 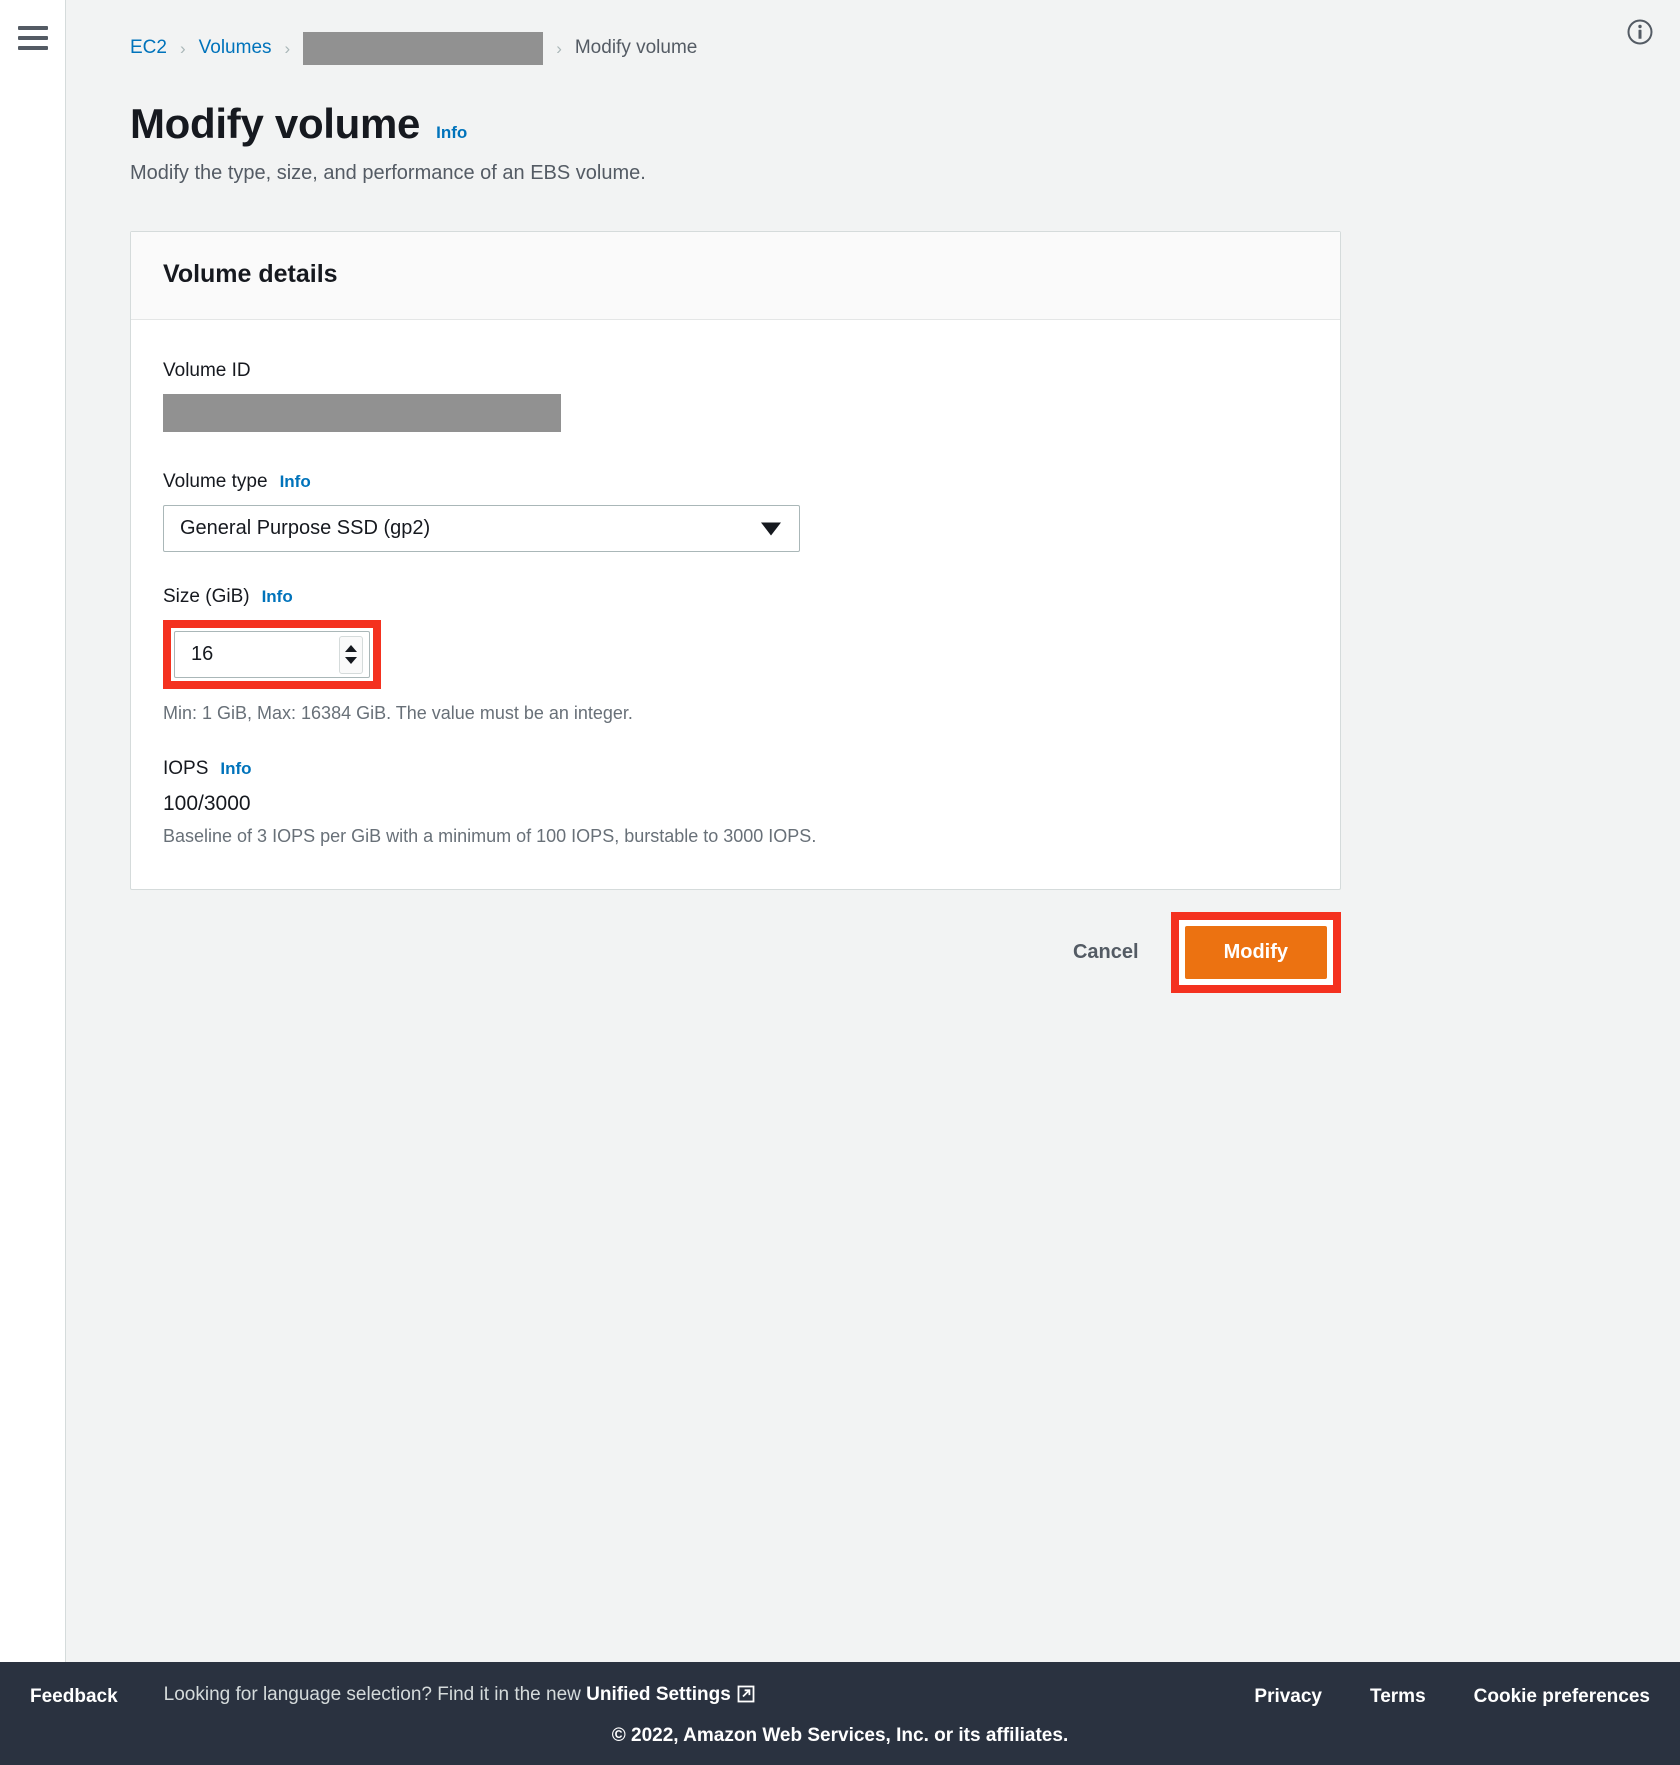 I want to click on cookie-preferences-link: Cookie preferences, so click(x=1562, y=1697).